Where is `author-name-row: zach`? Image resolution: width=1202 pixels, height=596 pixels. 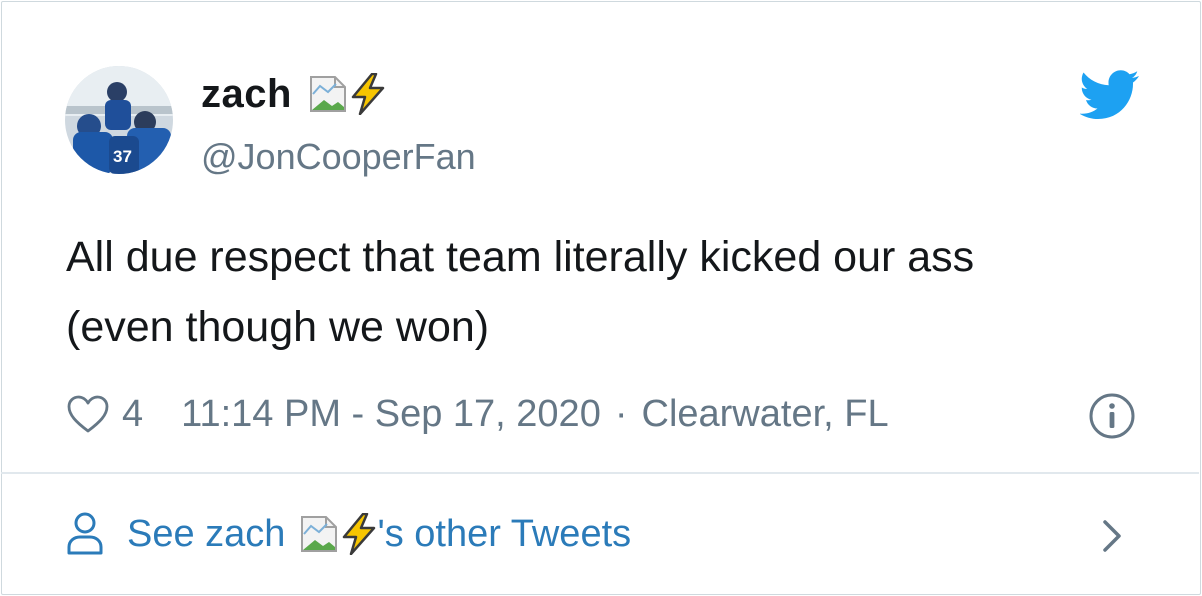 author-name-row: zach is located at coordinates (293, 94).